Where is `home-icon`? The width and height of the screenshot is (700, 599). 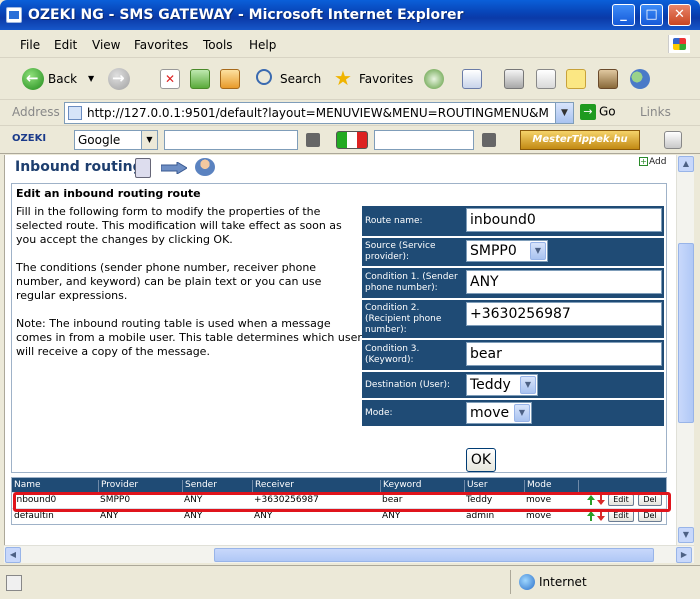
home-icon is located at coordinates (230, 79).